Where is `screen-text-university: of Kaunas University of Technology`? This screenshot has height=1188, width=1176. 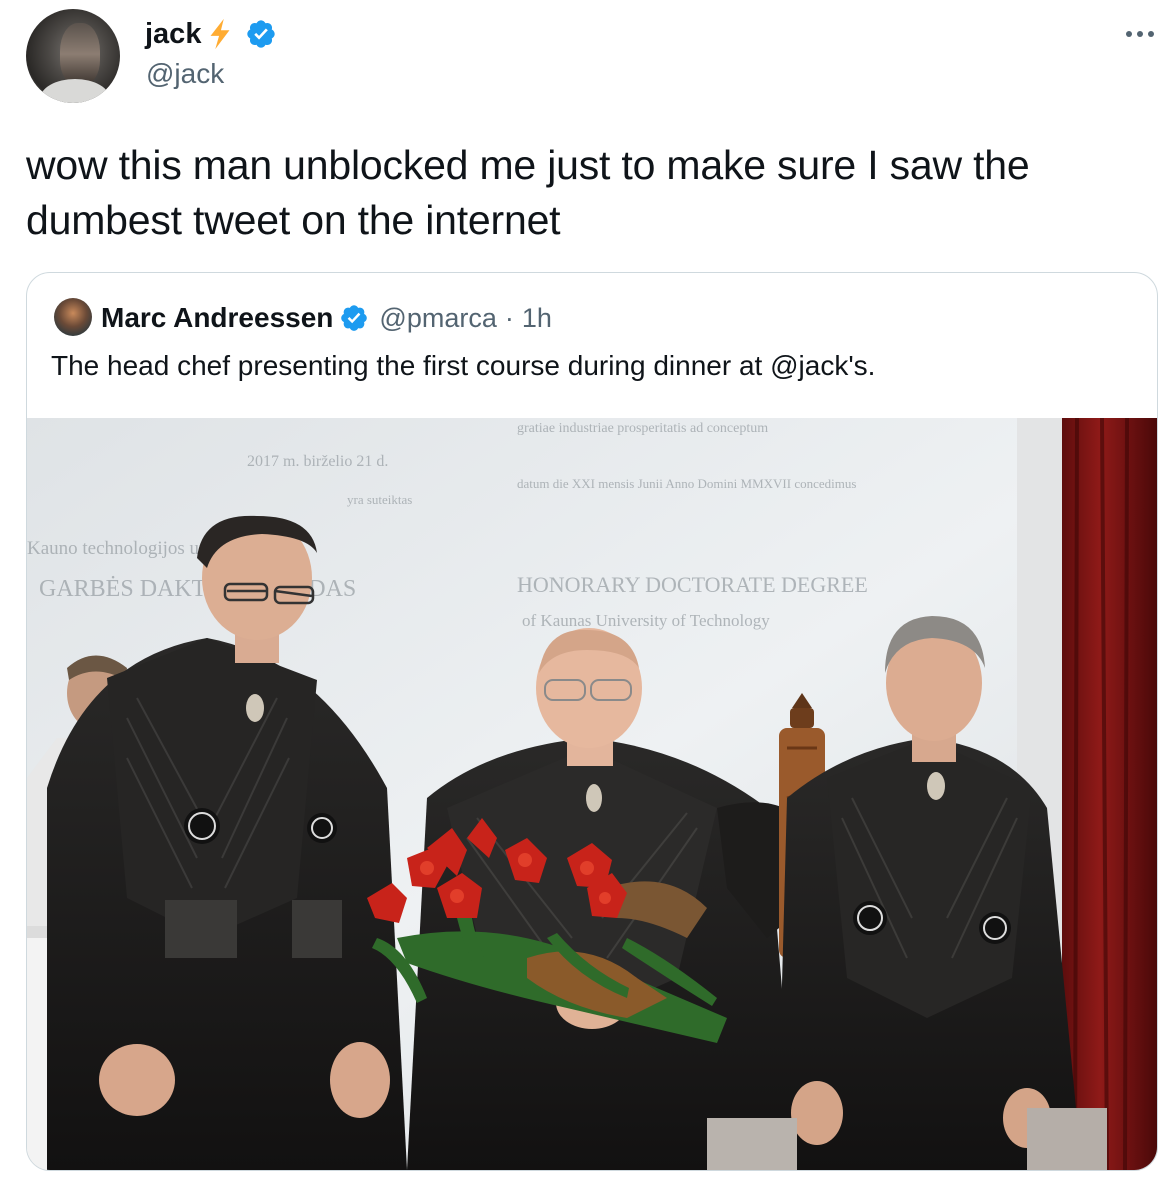
screen-text-university: of Kaunas University of Technology is located at coordinates (646, 620).